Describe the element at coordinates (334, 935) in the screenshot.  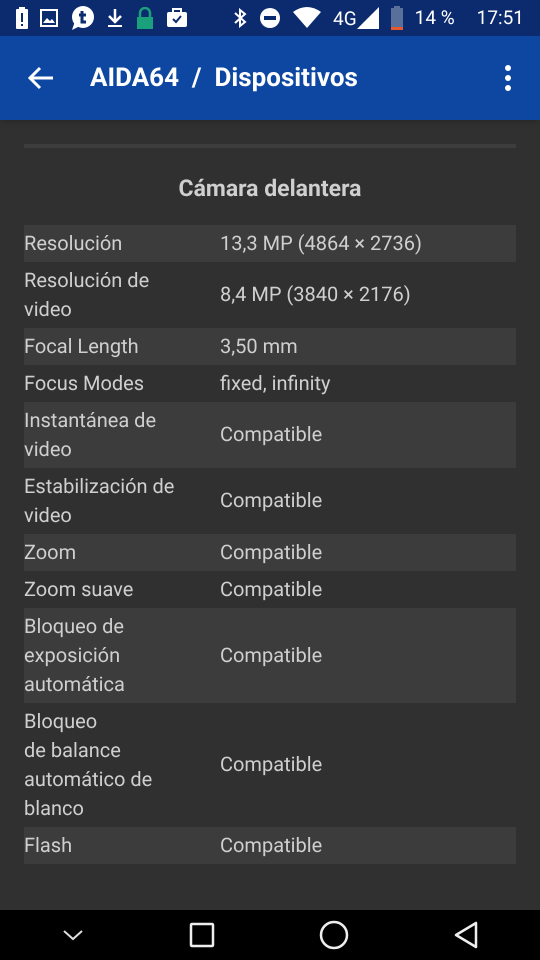
I see `home-circle-icon` at that location.